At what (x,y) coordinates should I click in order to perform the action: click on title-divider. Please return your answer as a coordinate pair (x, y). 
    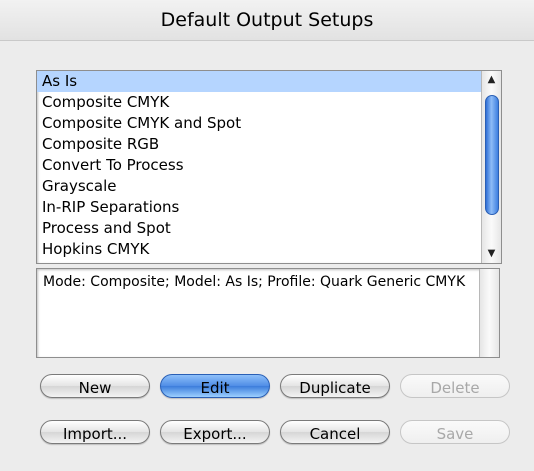
    Looking at the image, I should click on (267, 40).